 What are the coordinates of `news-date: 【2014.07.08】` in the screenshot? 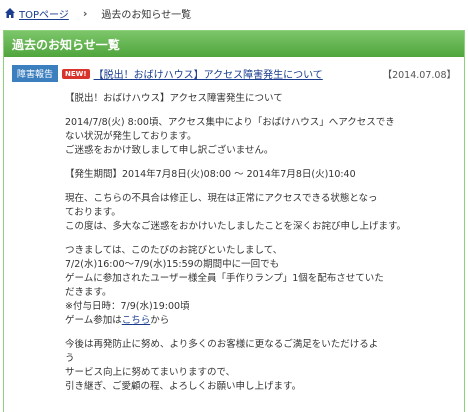 It's located at (419, 75).